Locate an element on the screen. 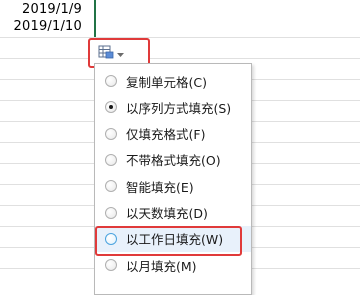 This screenshot has width=360, height=295. menu-item-fill-months: 以月填充(M) is located at coordinates (173, 265).